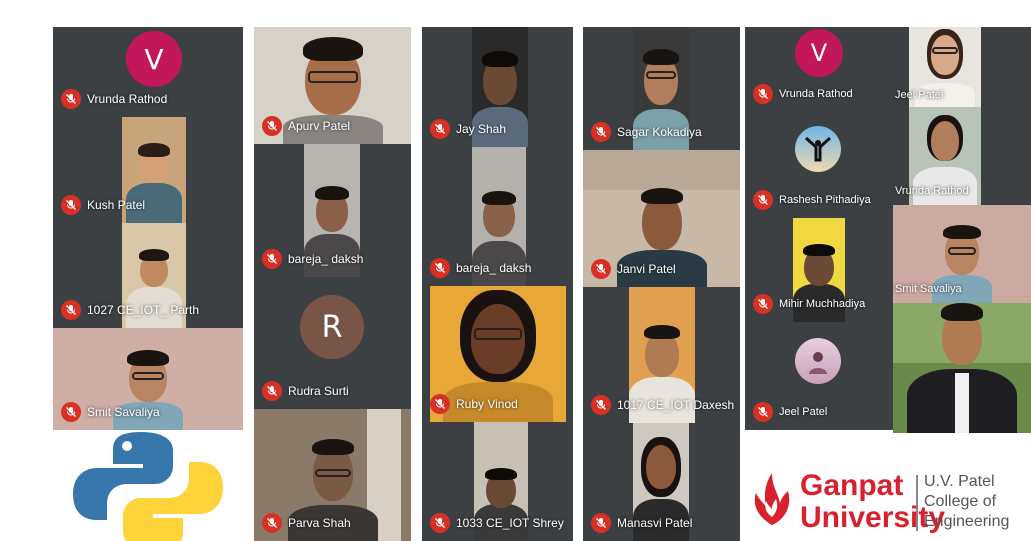 The image size is (1031, 541). I want to click on participant-label: Apurv Patel, so click(306, 126).